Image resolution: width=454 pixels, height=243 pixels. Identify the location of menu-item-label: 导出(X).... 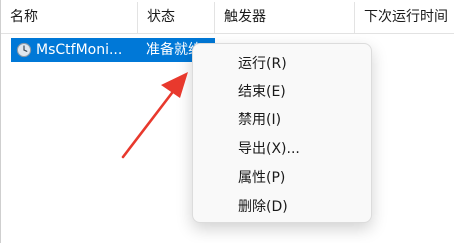
(269, 149).